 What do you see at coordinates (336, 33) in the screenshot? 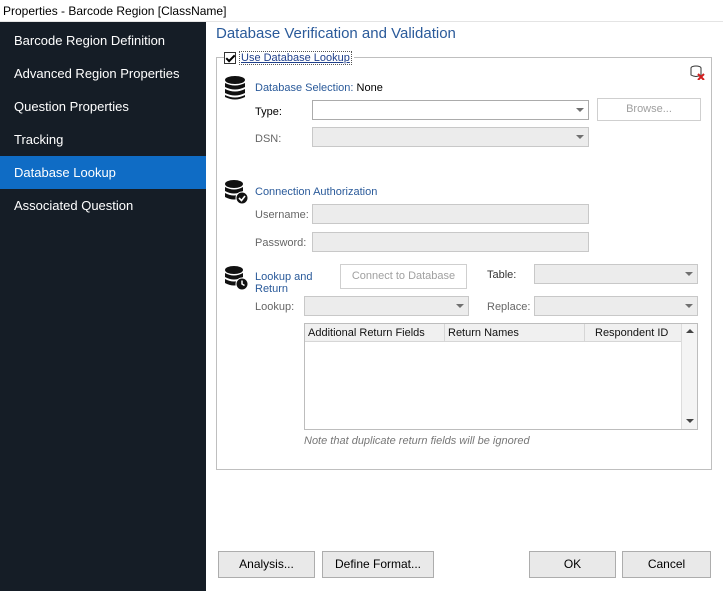
I see `page-title: Database Verification and Validation` at bounding box center [336, 33].